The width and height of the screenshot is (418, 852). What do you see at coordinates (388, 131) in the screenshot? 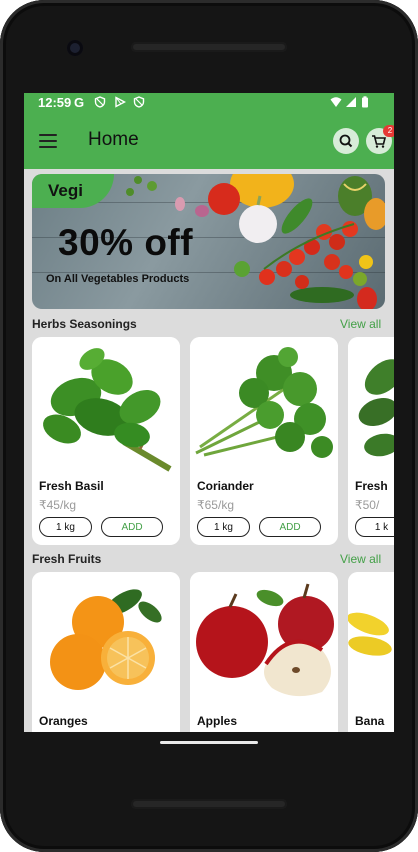
I see `cart-count-badge: 2` at bounding box center [388, 131].